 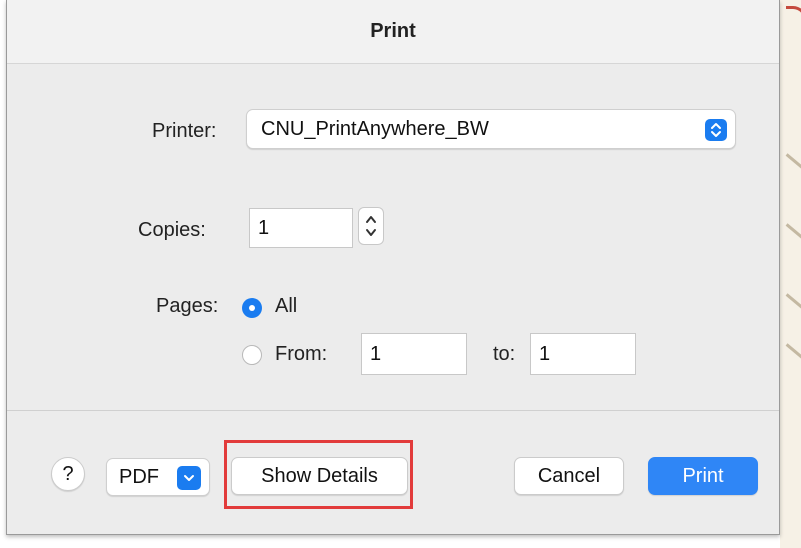 What do you see at coordinates (184, 131) in the screenshot?
I see `printer-label: Printer:` at bounding box center [184, 131].